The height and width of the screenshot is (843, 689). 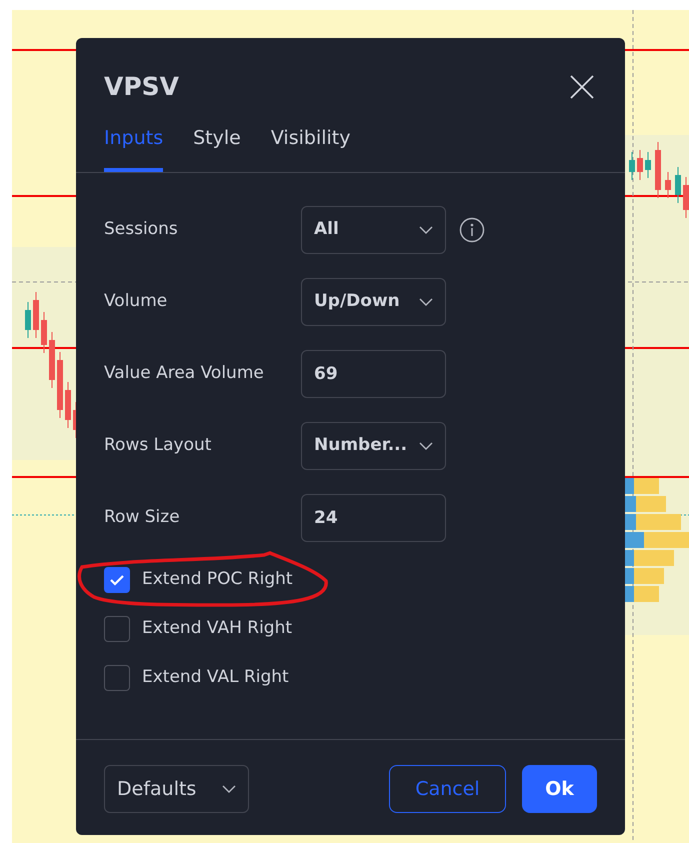 What do you see at coordinates (373, 230) in the screenshot?
I see `dropdown: All` at bounding box center [373, 230].